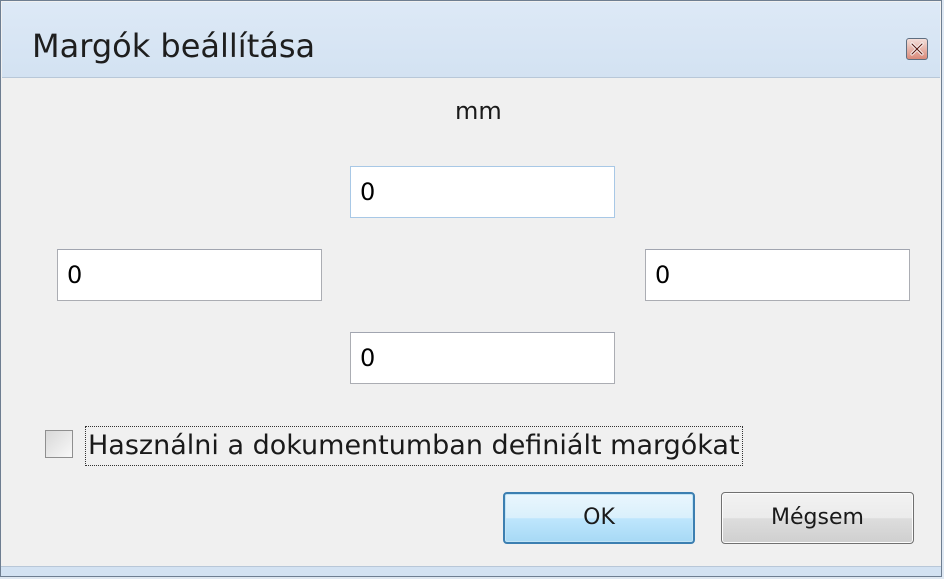 The image size is (944, 579). I want to click on top-margin-input, so click(482, 192).